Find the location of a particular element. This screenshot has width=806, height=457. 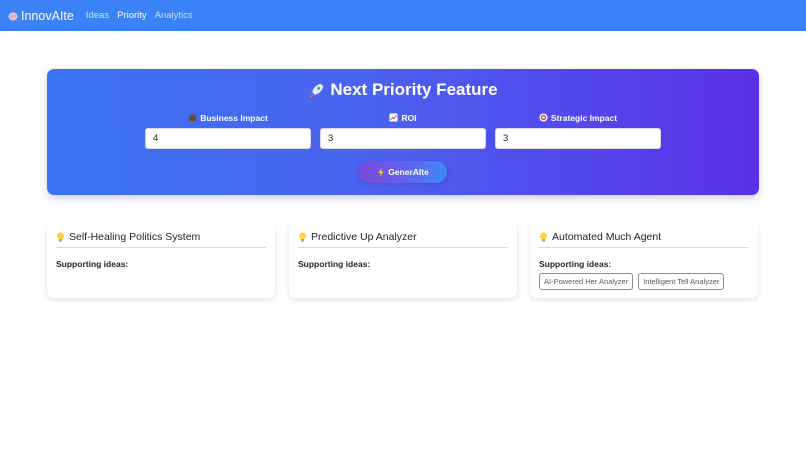

brand: InnovAIte is located at coordinates (41, 16).